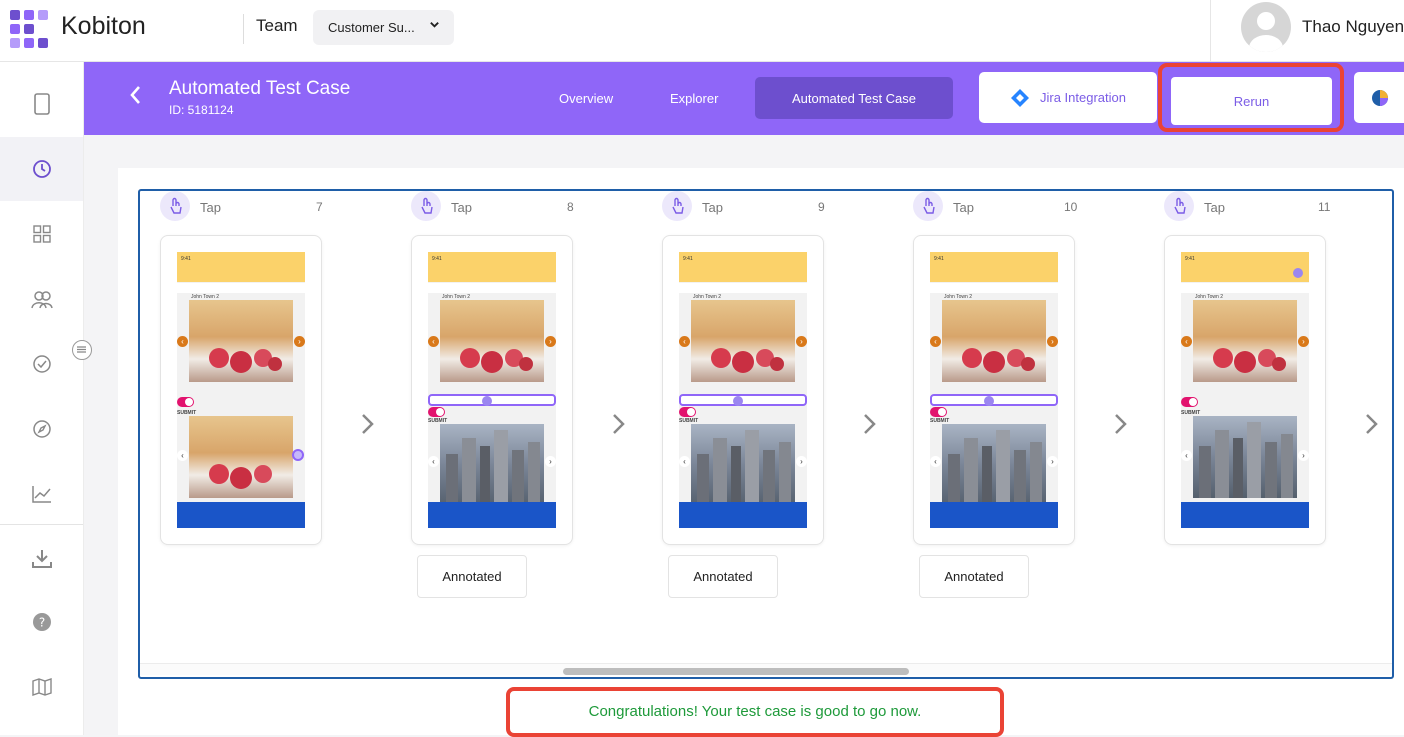 This screenshot has height=737, width=1404. I want to click on rerun-highlight: Rerun, so click(1251, 97).